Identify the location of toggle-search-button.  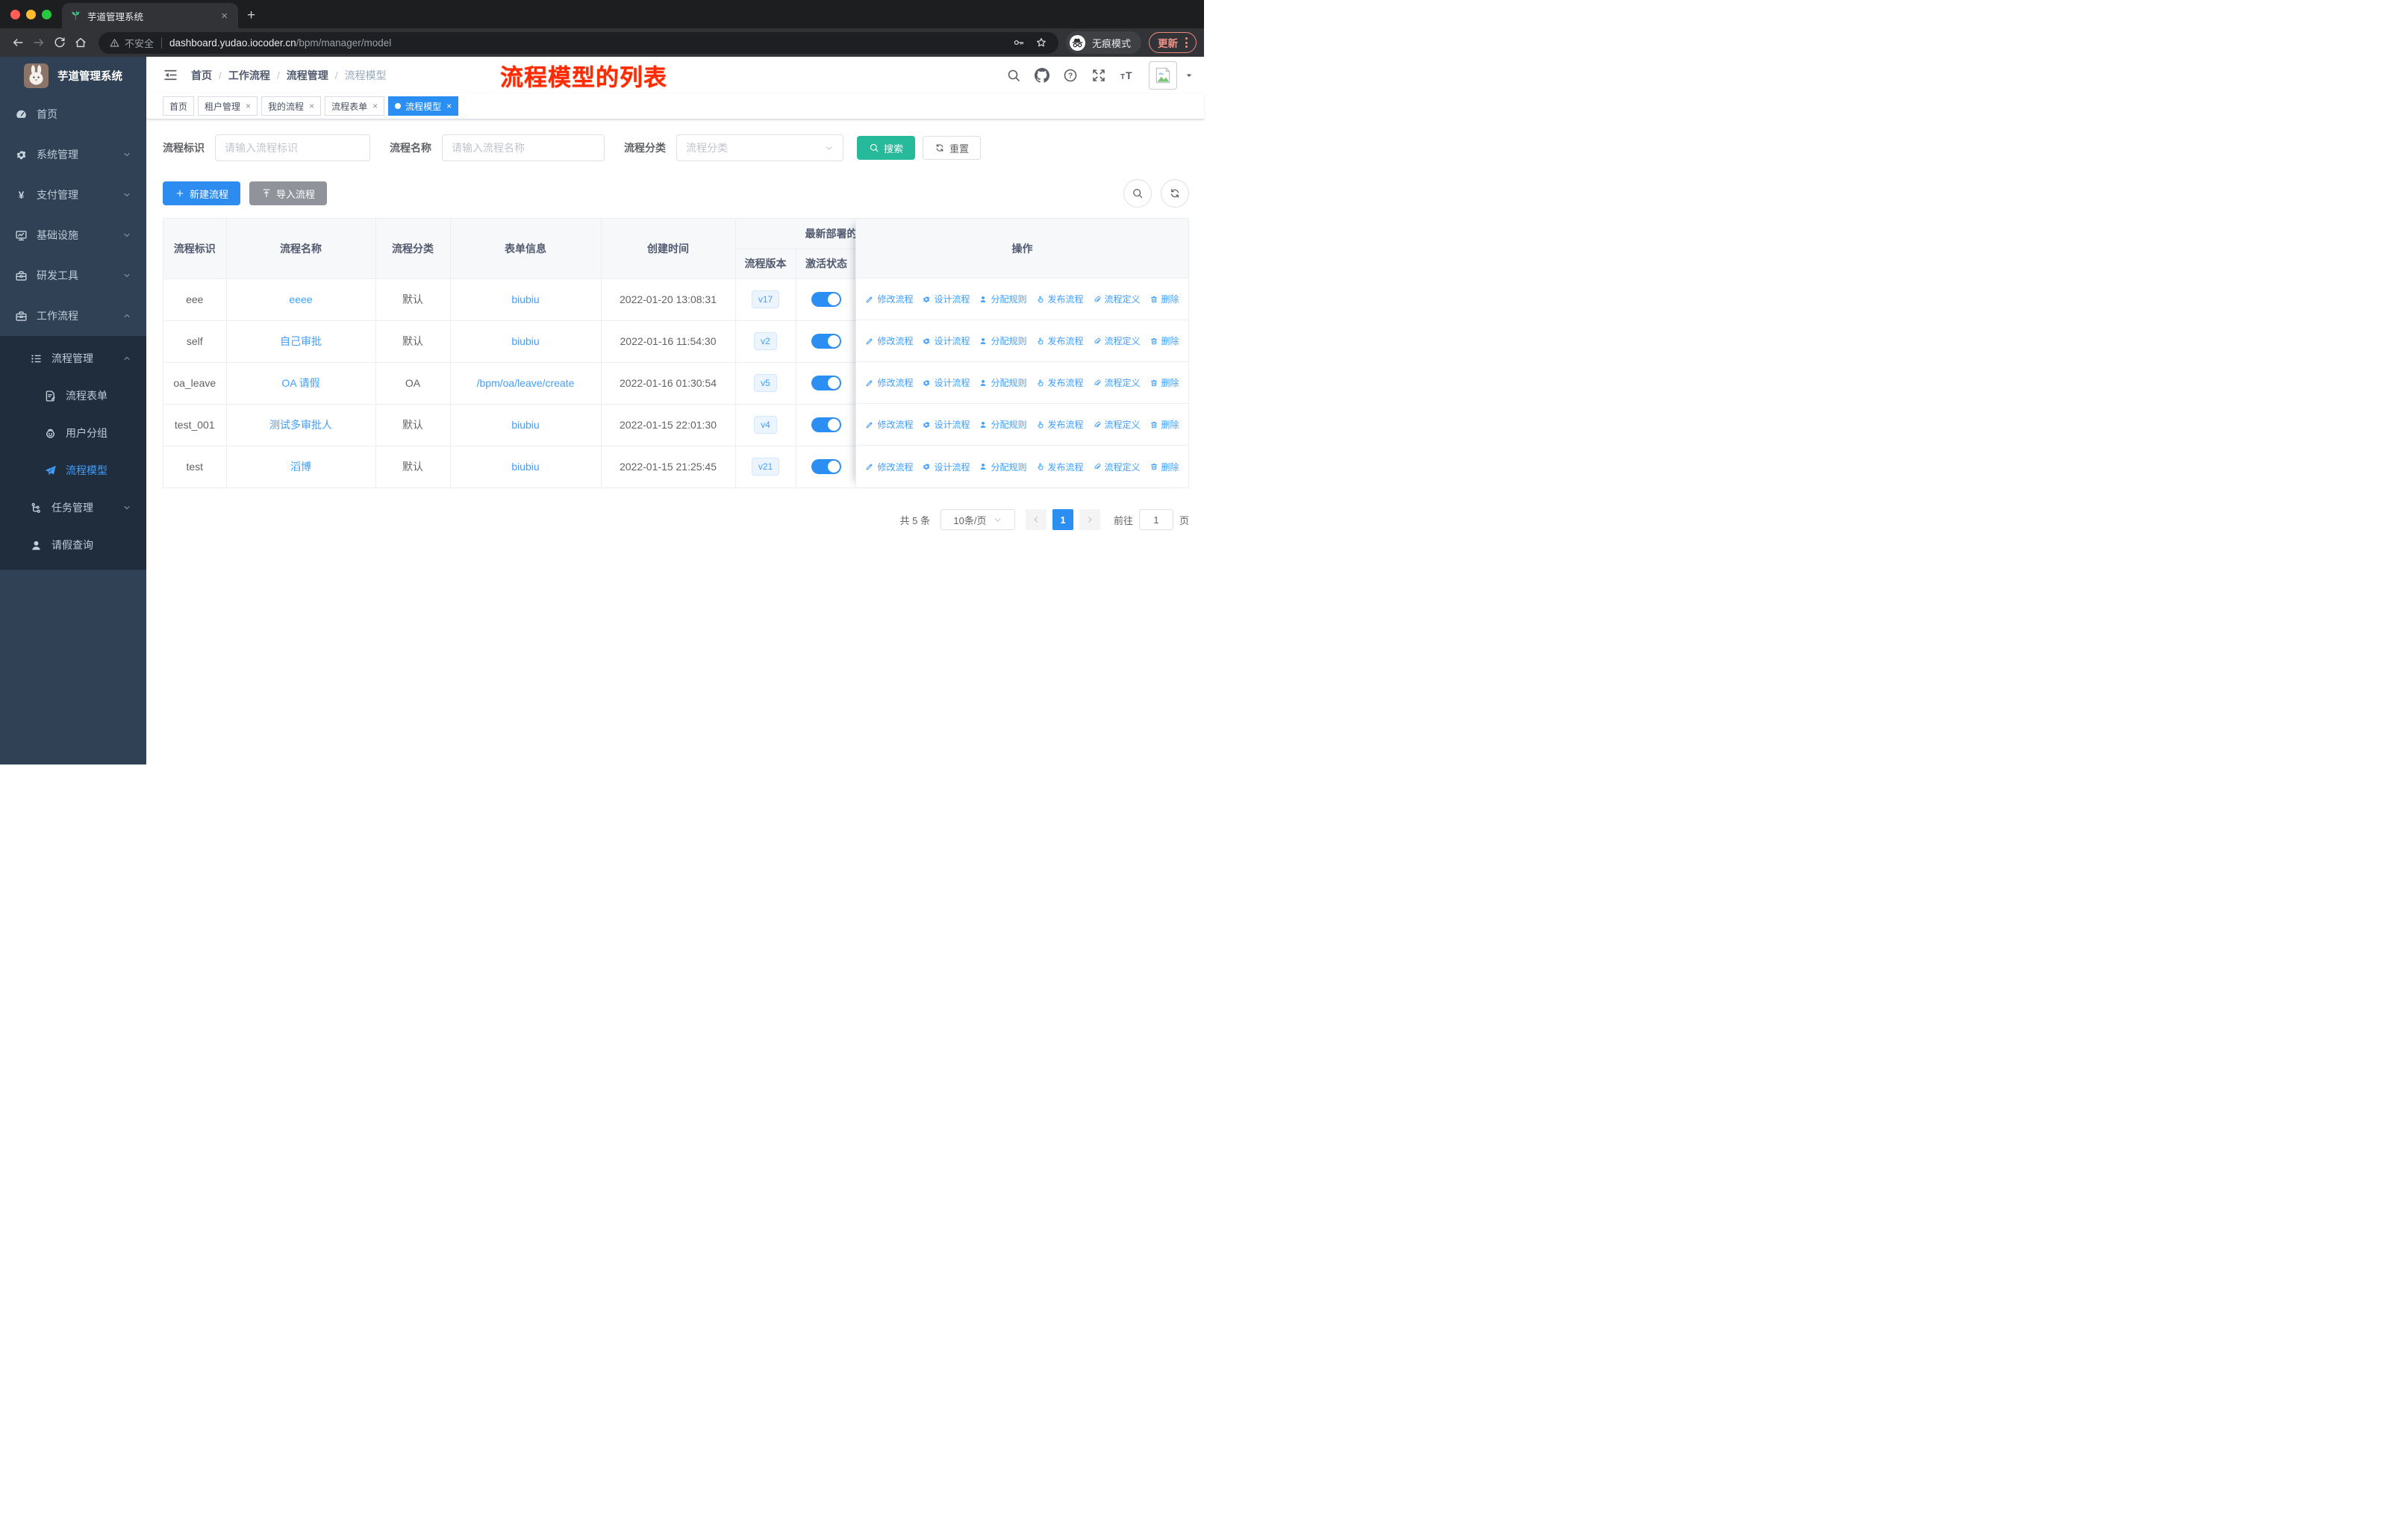
(1137, 193).